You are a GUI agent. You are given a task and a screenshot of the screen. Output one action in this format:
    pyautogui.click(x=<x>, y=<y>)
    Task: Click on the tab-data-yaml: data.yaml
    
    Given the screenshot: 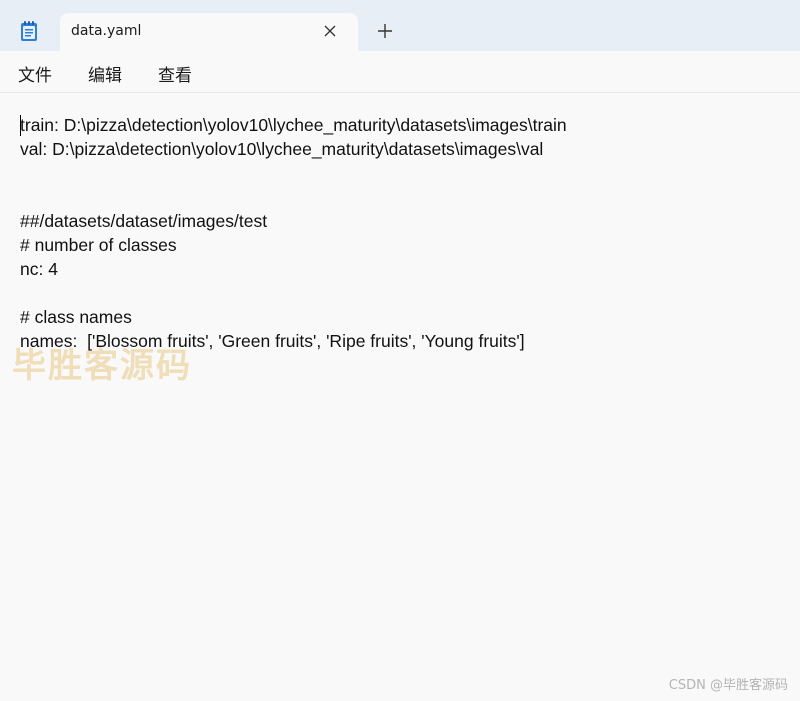 What is the action you would take?
    pyautogui.click(x=209, y=32)
    